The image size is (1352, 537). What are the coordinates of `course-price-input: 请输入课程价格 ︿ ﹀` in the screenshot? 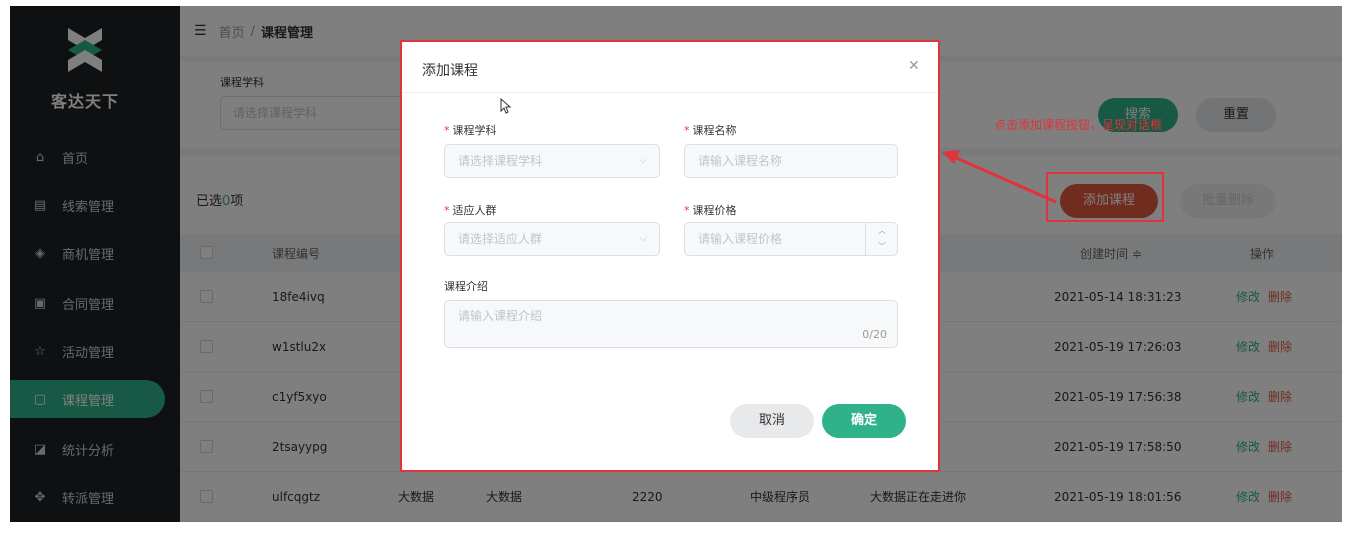 It's located at (791, 239).